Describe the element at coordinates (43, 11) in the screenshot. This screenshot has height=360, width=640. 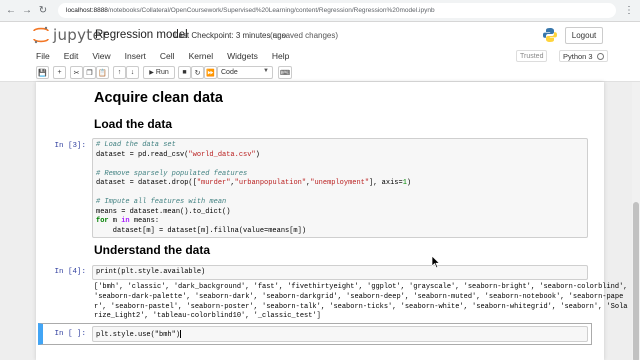
I see `reload-icon: ↻` at that location.